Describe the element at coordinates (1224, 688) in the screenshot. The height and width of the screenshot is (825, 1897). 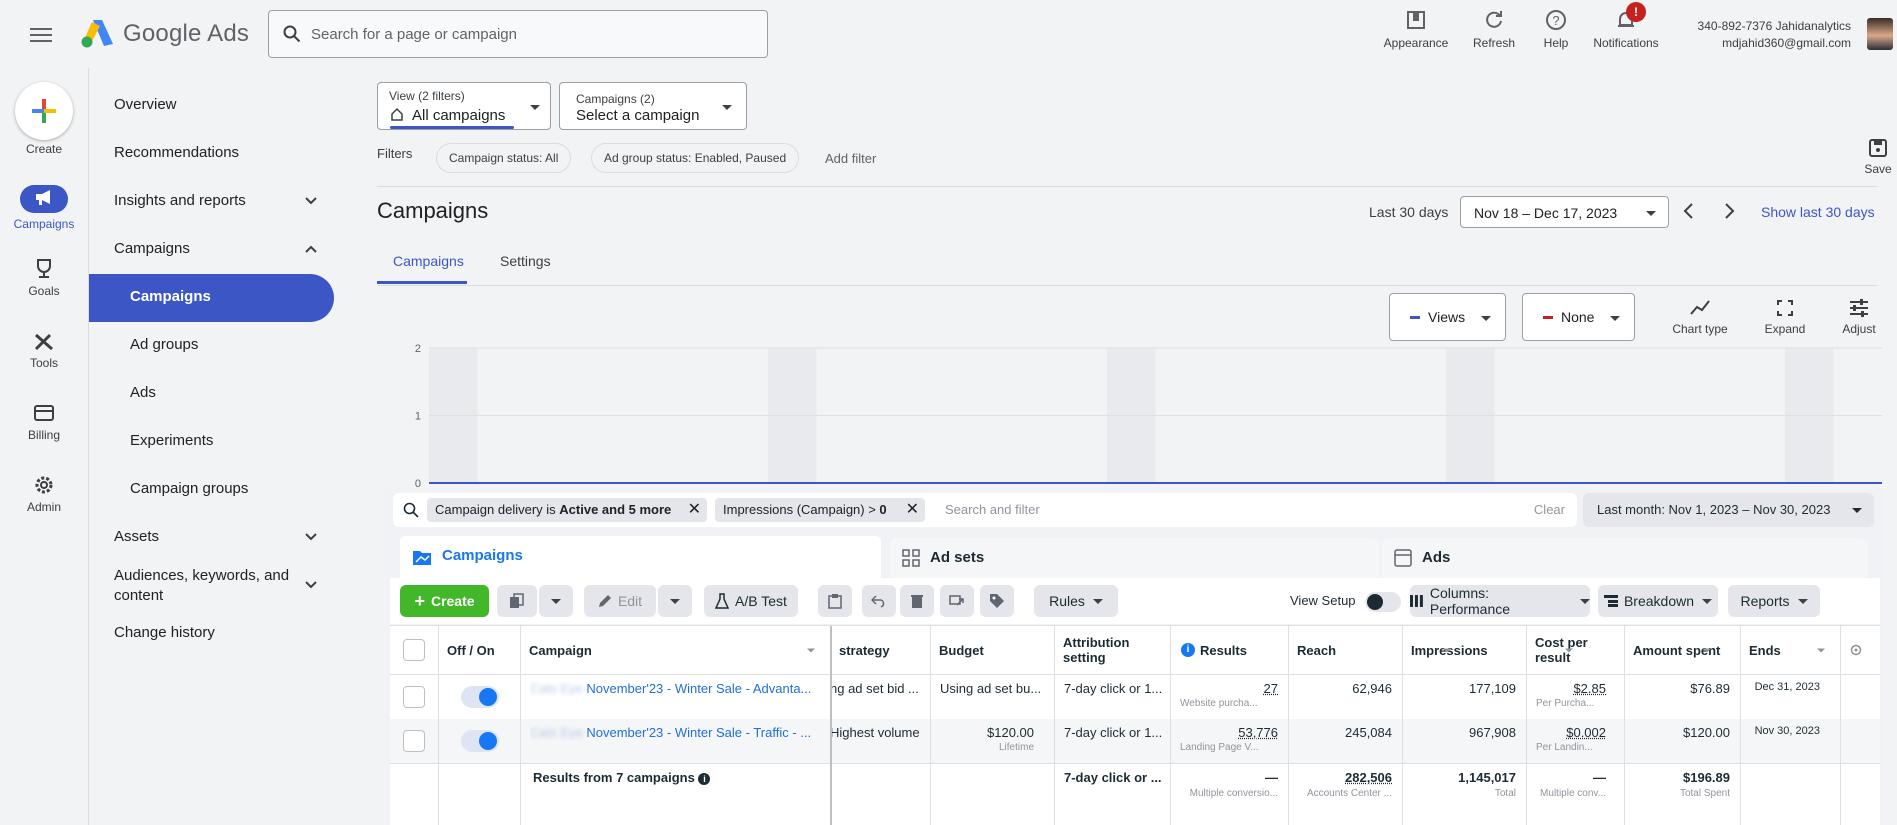
I see `results-value: 27` at that location.